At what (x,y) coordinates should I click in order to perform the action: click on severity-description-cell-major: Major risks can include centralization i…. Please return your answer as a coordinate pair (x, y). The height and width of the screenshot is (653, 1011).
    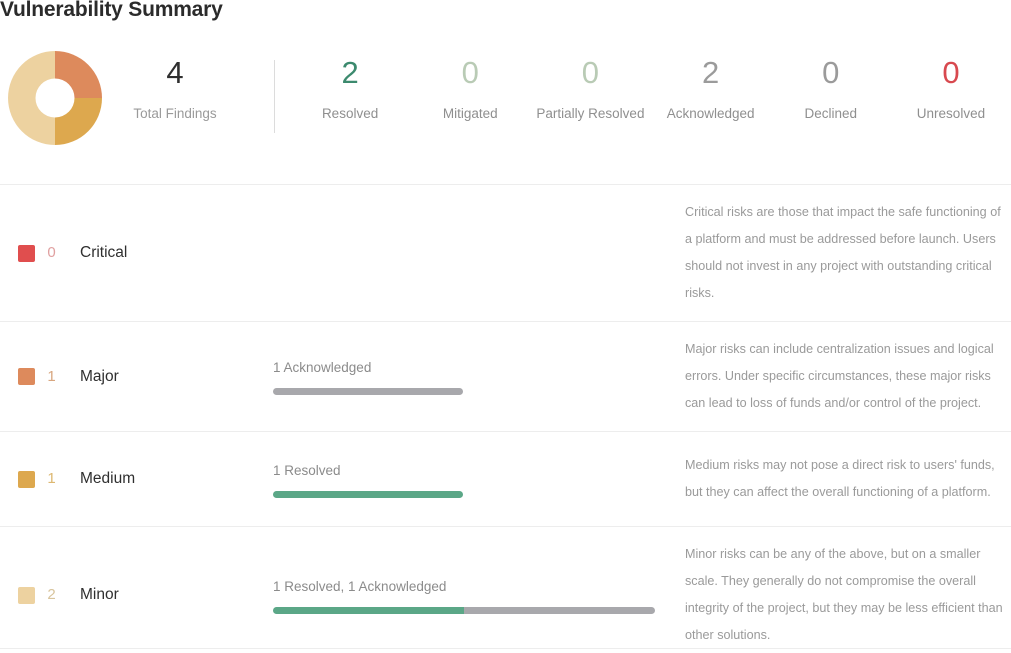
    Looking at the image, I should click on (844, 376).